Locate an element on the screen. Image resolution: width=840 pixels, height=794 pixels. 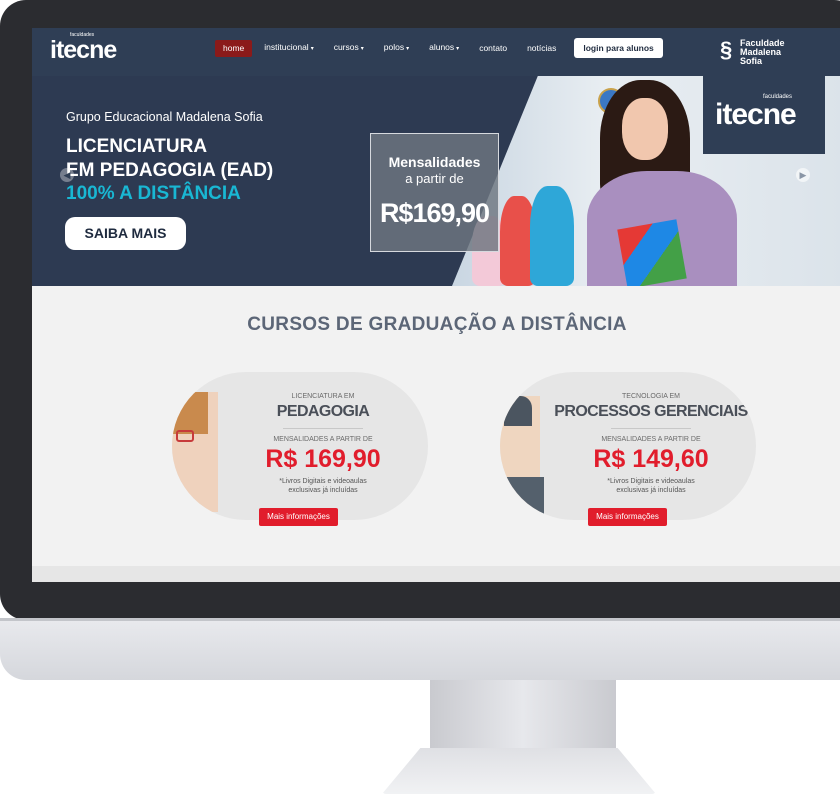
ms-brand-icon: § is located at coordinates (726, 49).